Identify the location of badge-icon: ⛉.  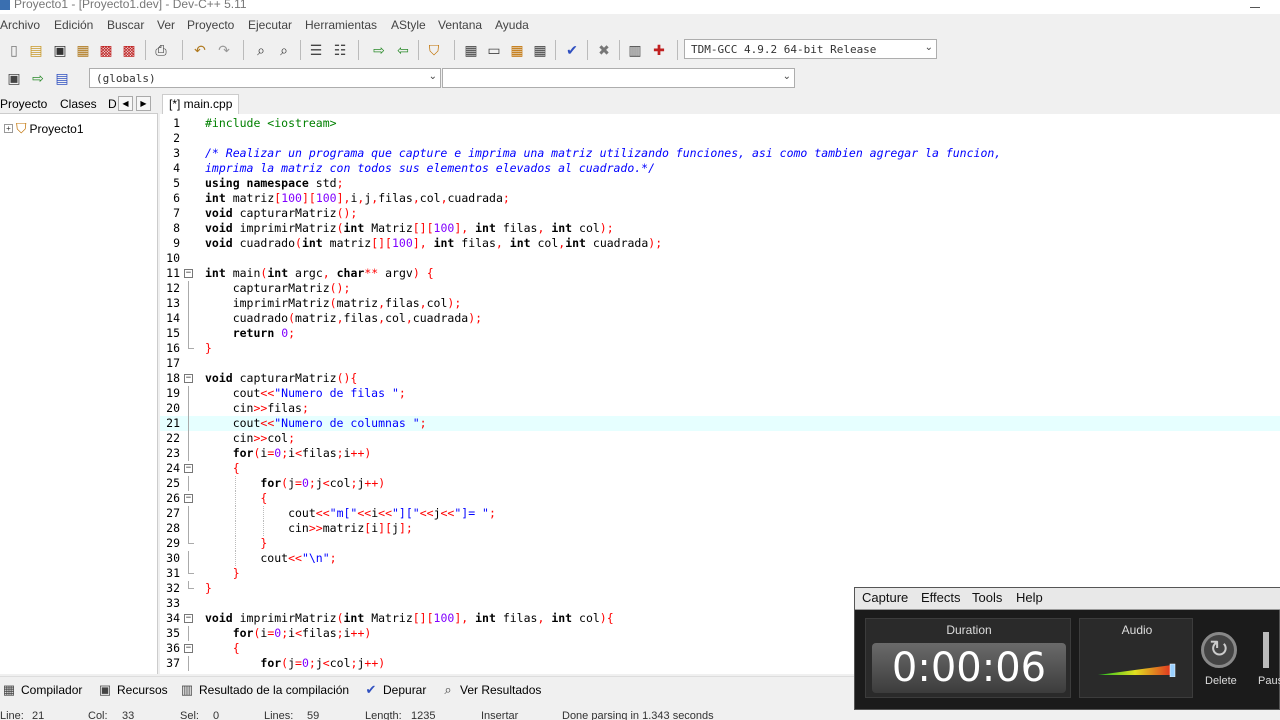
(434, 50).